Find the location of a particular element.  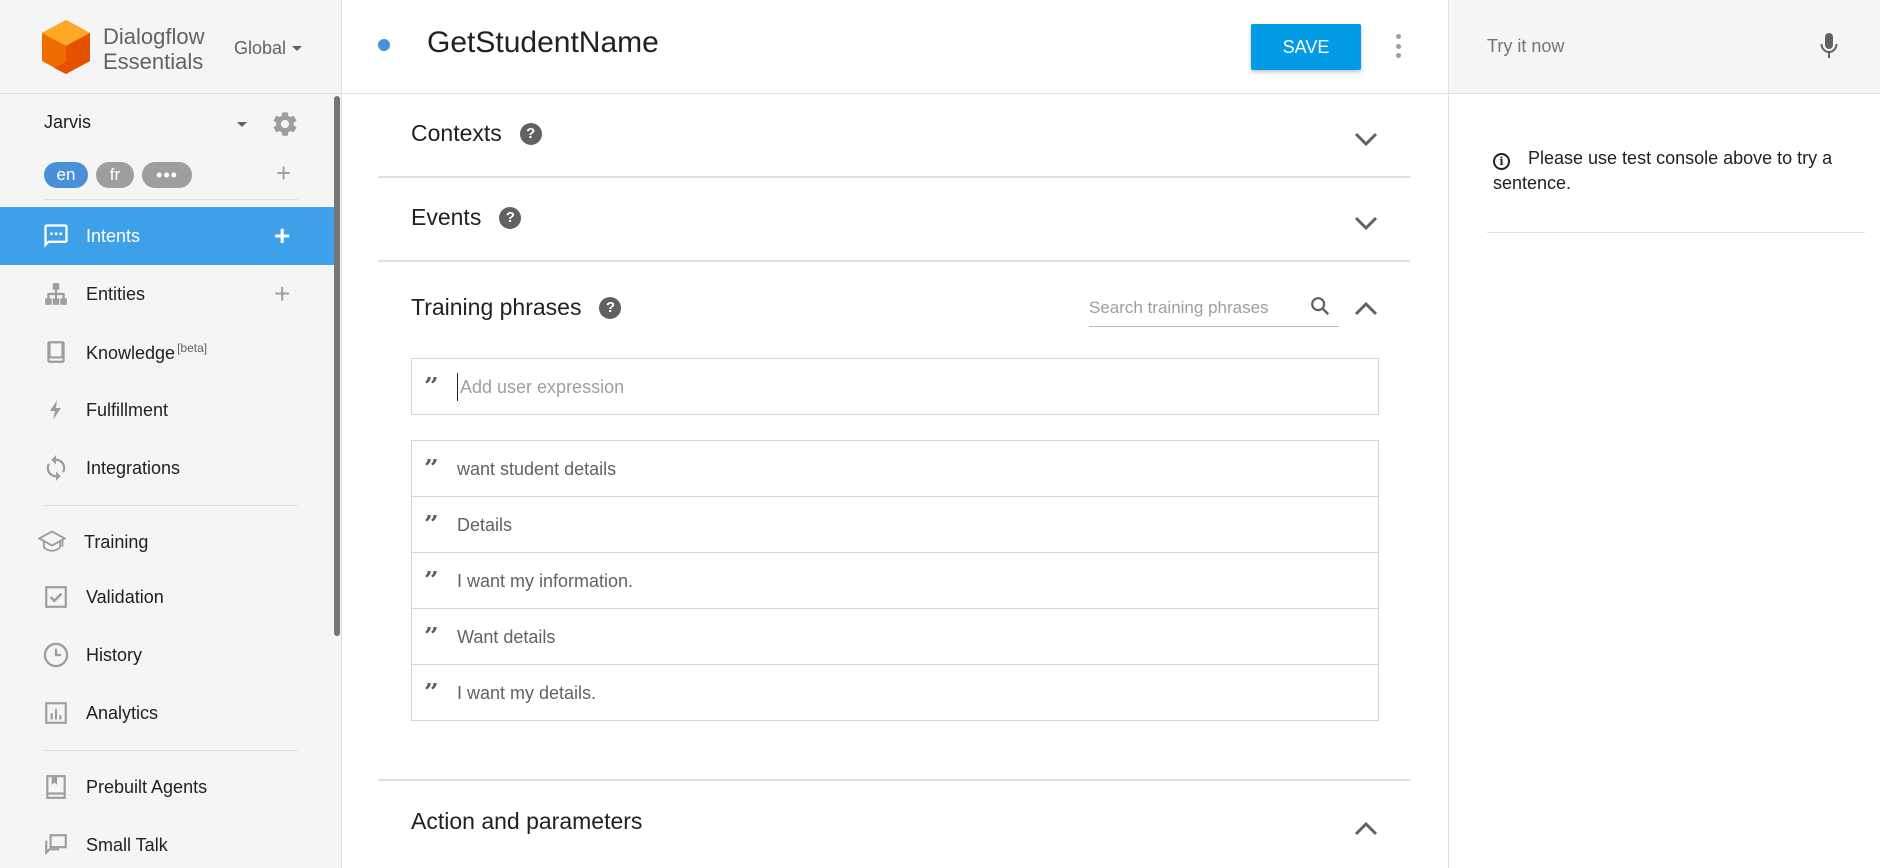

product-name: Dialogflow Essentials is located at coordinates (154, 49).